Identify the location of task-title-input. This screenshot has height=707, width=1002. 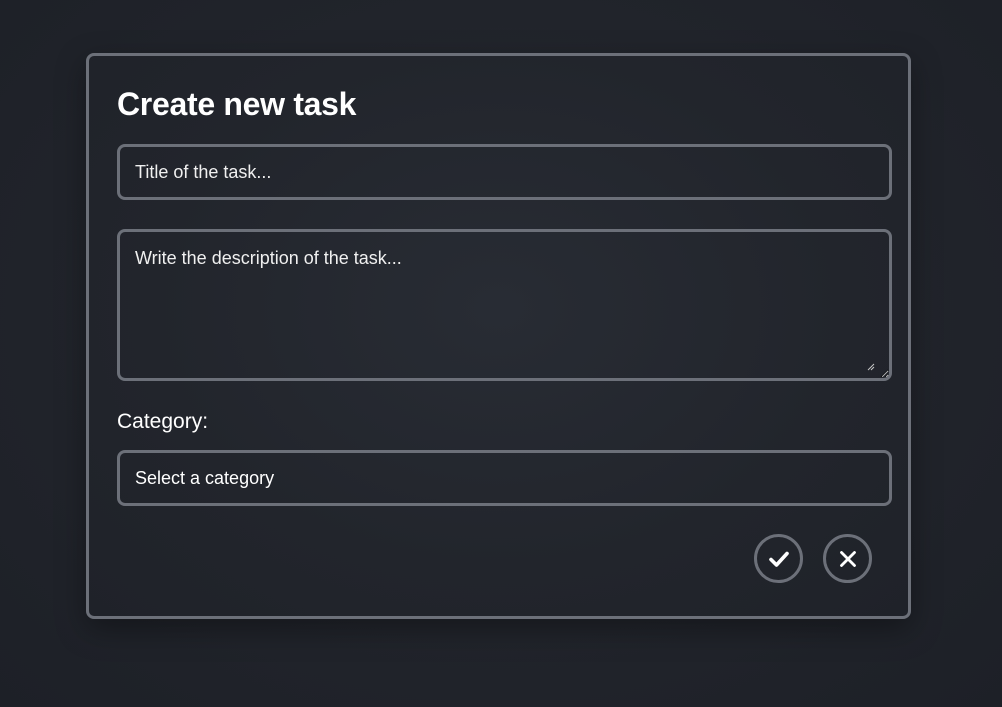
(504, 172).